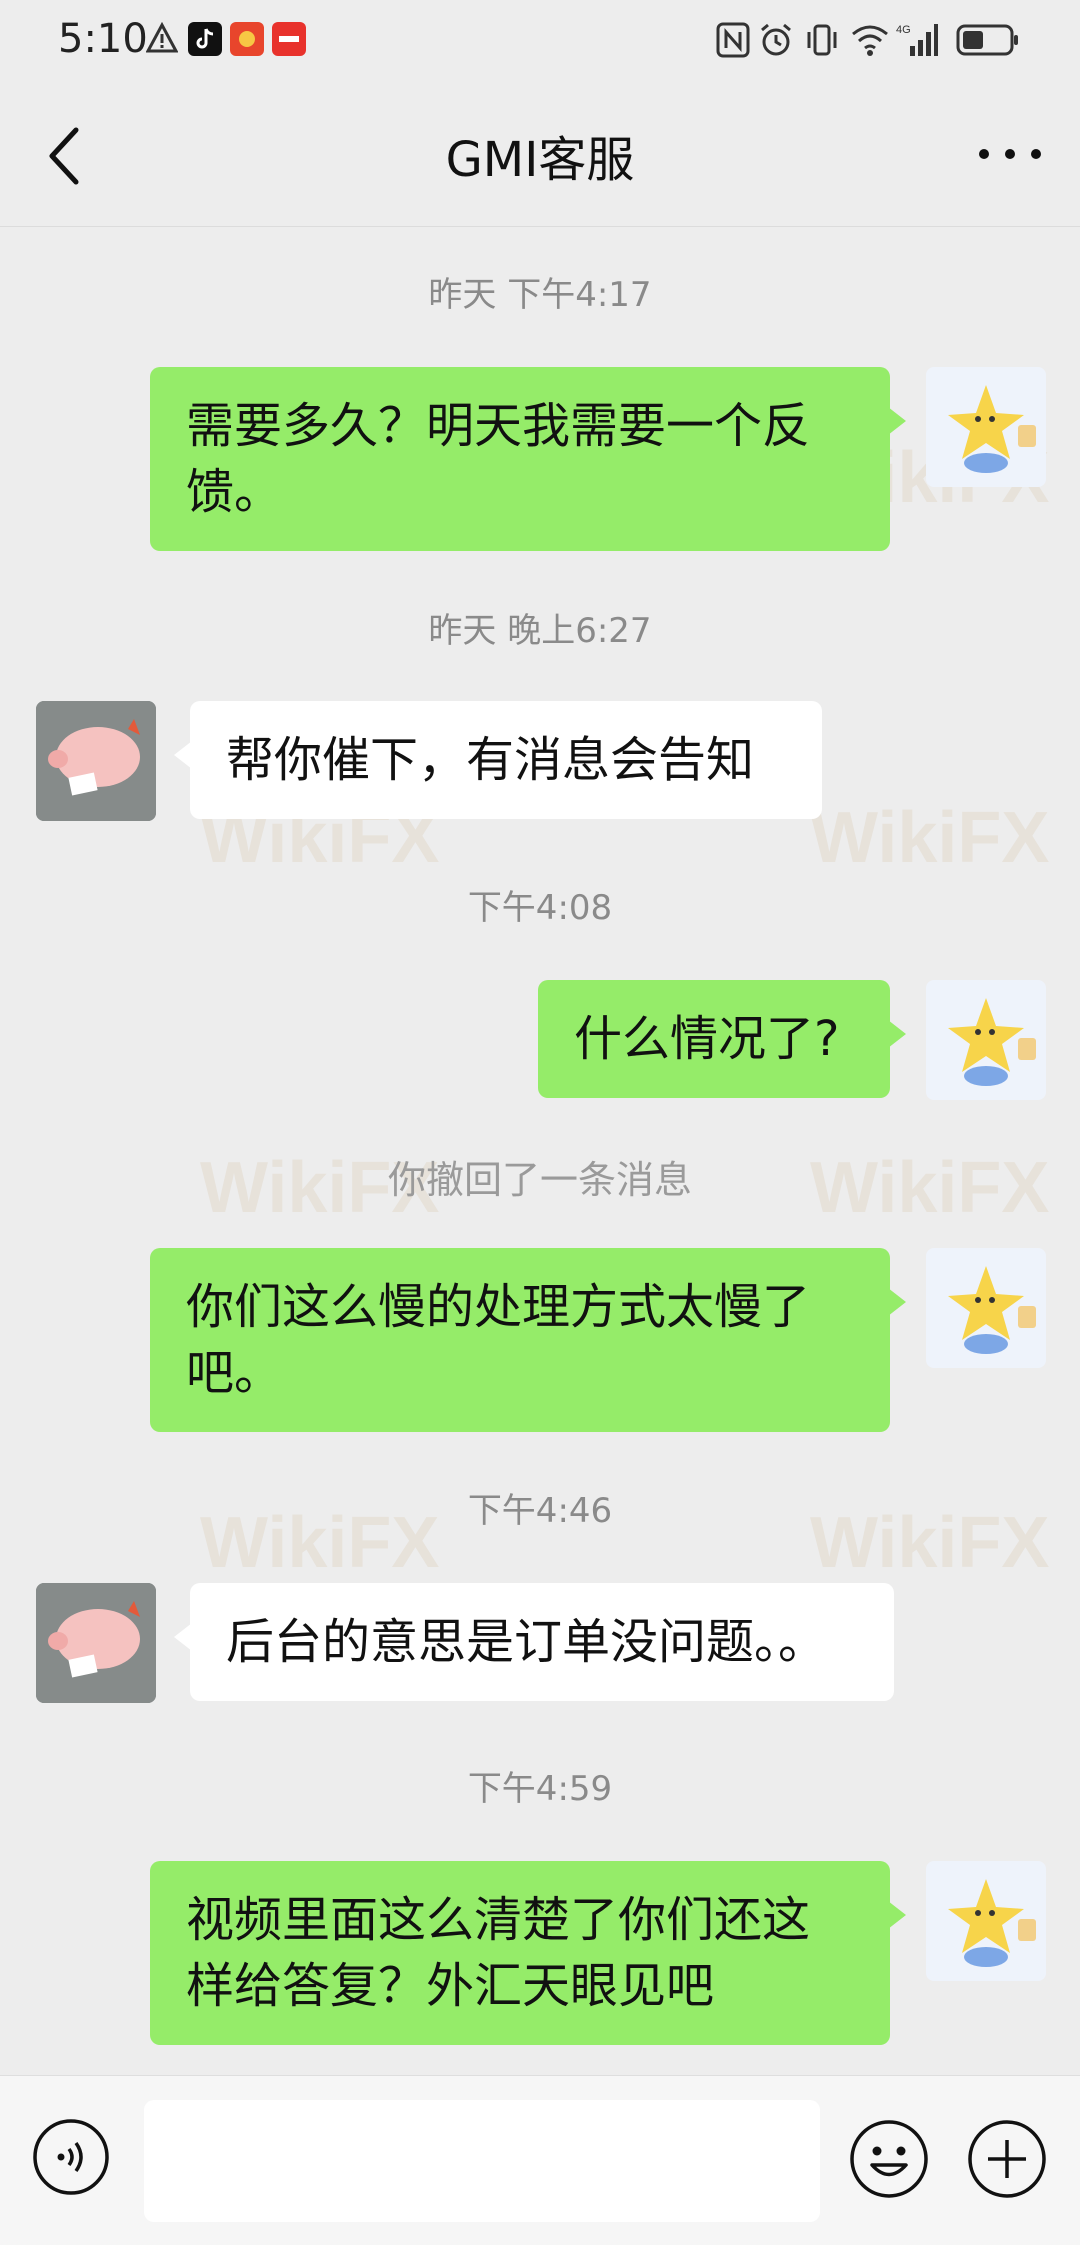 This screenshot has height=2245, width=1080. Describe the element at coordinates (205, 39) in the screenshot. I see `tiktok-icon` at that location.